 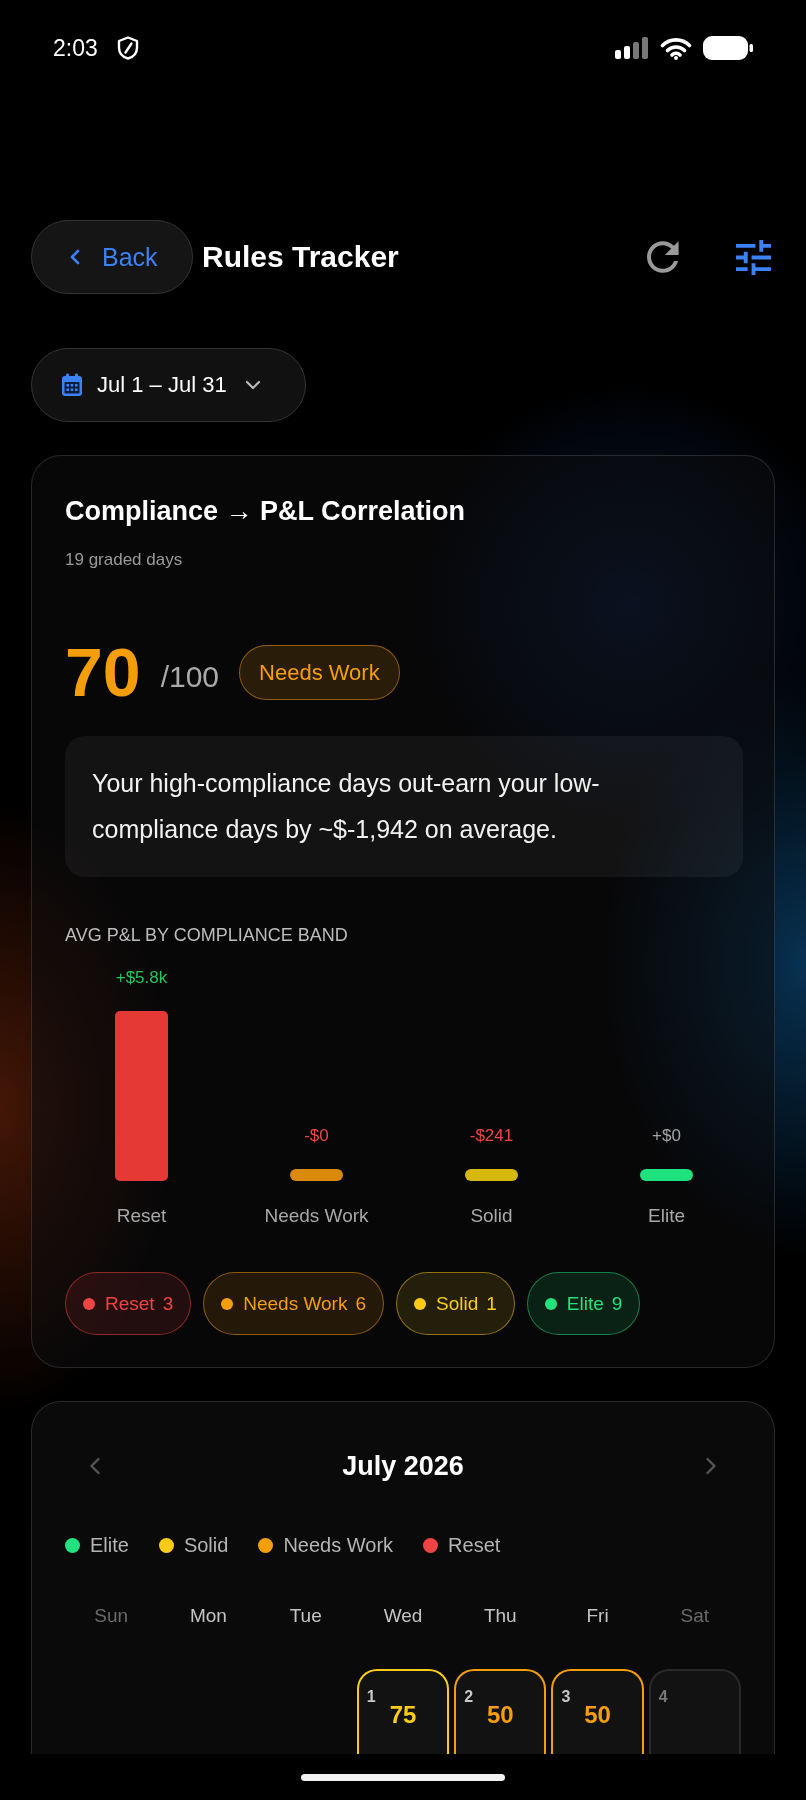 I want to click on signal-icon, so click(x=632, y=48).